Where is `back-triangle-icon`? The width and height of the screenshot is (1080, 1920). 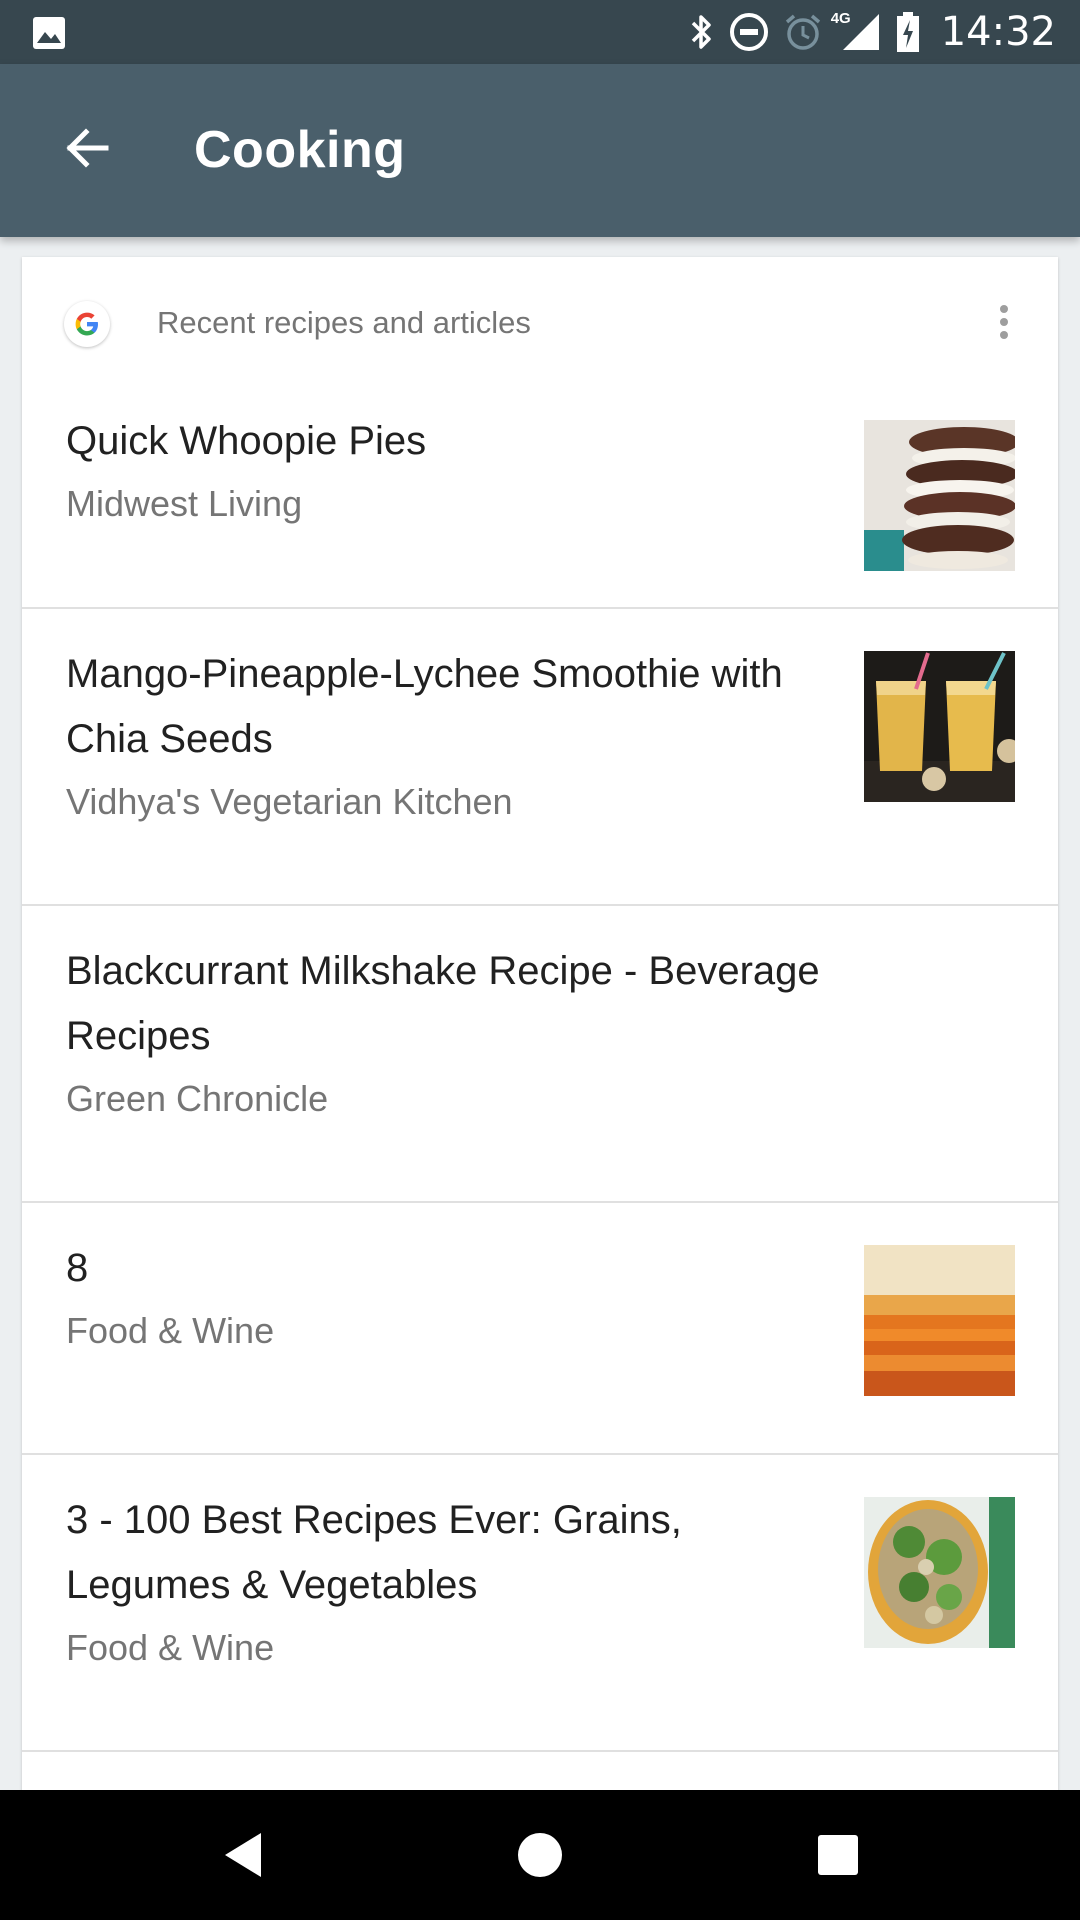 back-triangle-icon is located at coordinates (243, 1855).